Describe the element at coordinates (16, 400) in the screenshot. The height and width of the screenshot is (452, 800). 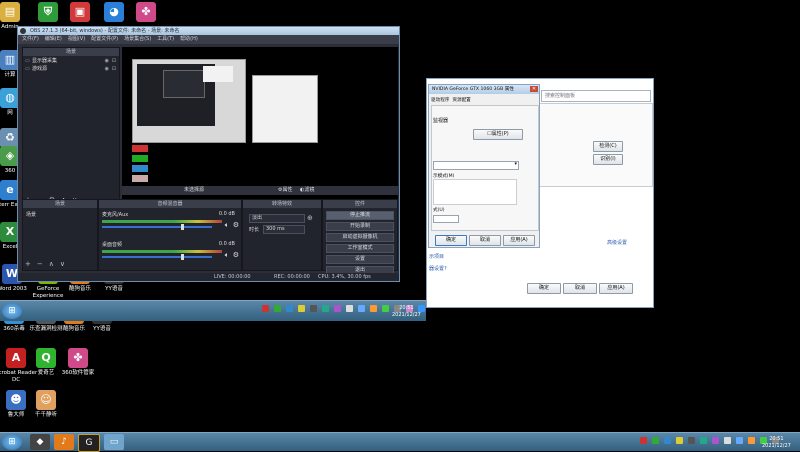
I see `desktop-icon-bottom-7-icon: ☻` at that location.